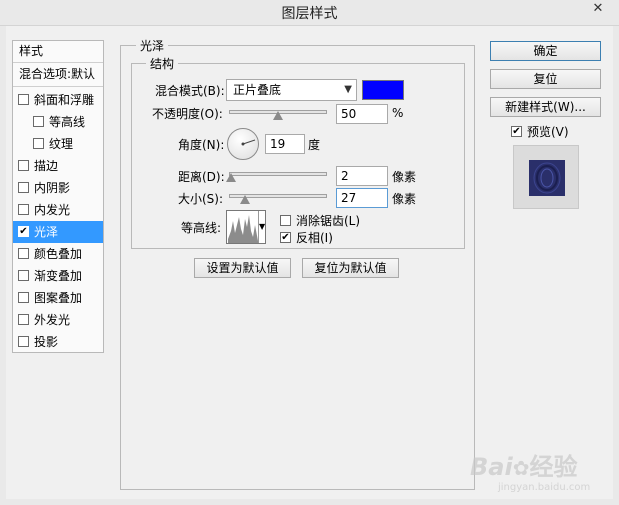 The height and width of the screenshot is (505, 619). I want to click on invert-label: 反相(I), so click(314, 238).